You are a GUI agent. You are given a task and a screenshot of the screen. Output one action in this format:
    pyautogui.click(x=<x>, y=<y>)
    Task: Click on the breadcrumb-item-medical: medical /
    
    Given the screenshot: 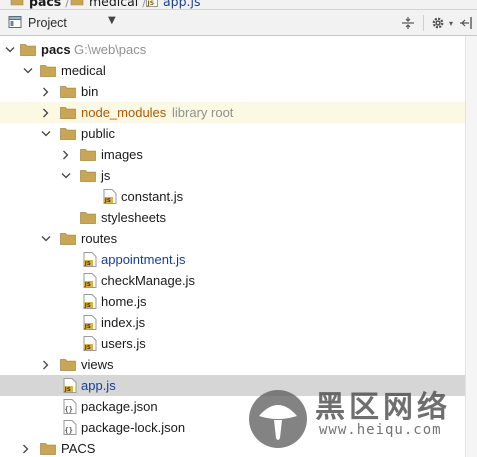 What is the action you would take?
    pyautogui.click(x=110, y=4)
    